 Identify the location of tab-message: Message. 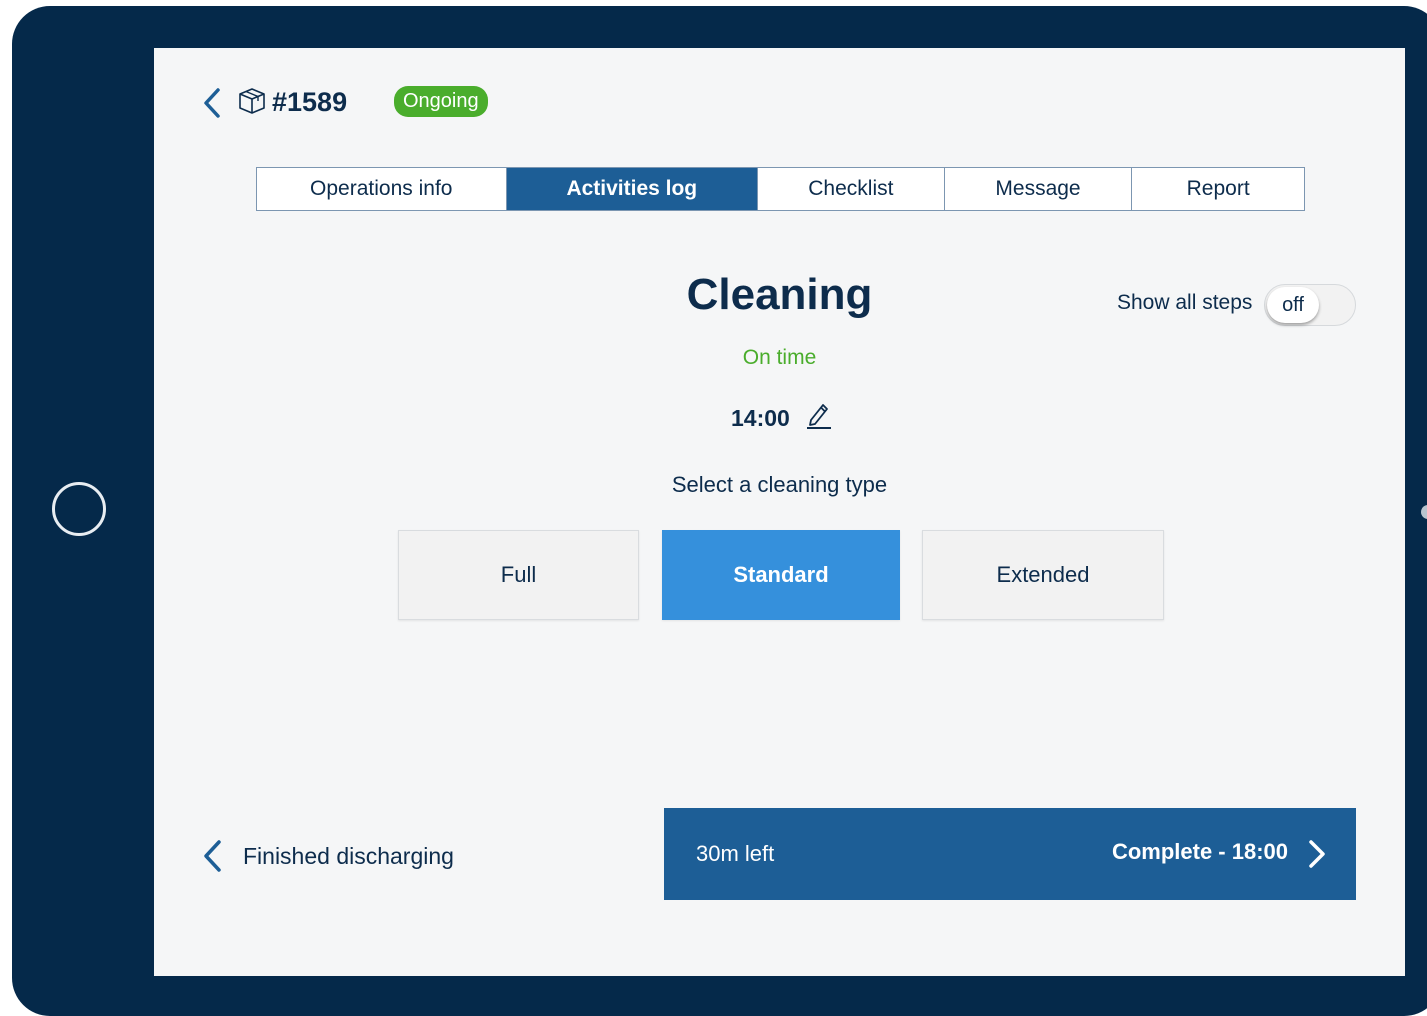
(1039, 189).